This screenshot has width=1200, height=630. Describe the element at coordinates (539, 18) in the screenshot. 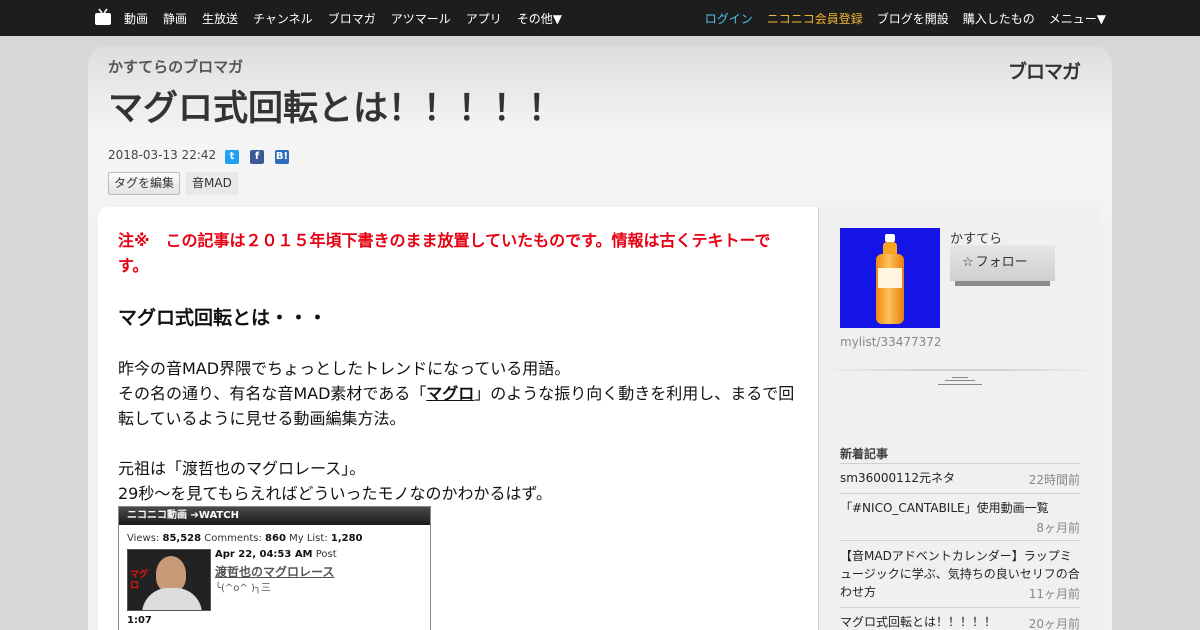

I see `nav-item-other-dropdown: その他▼` at that location.